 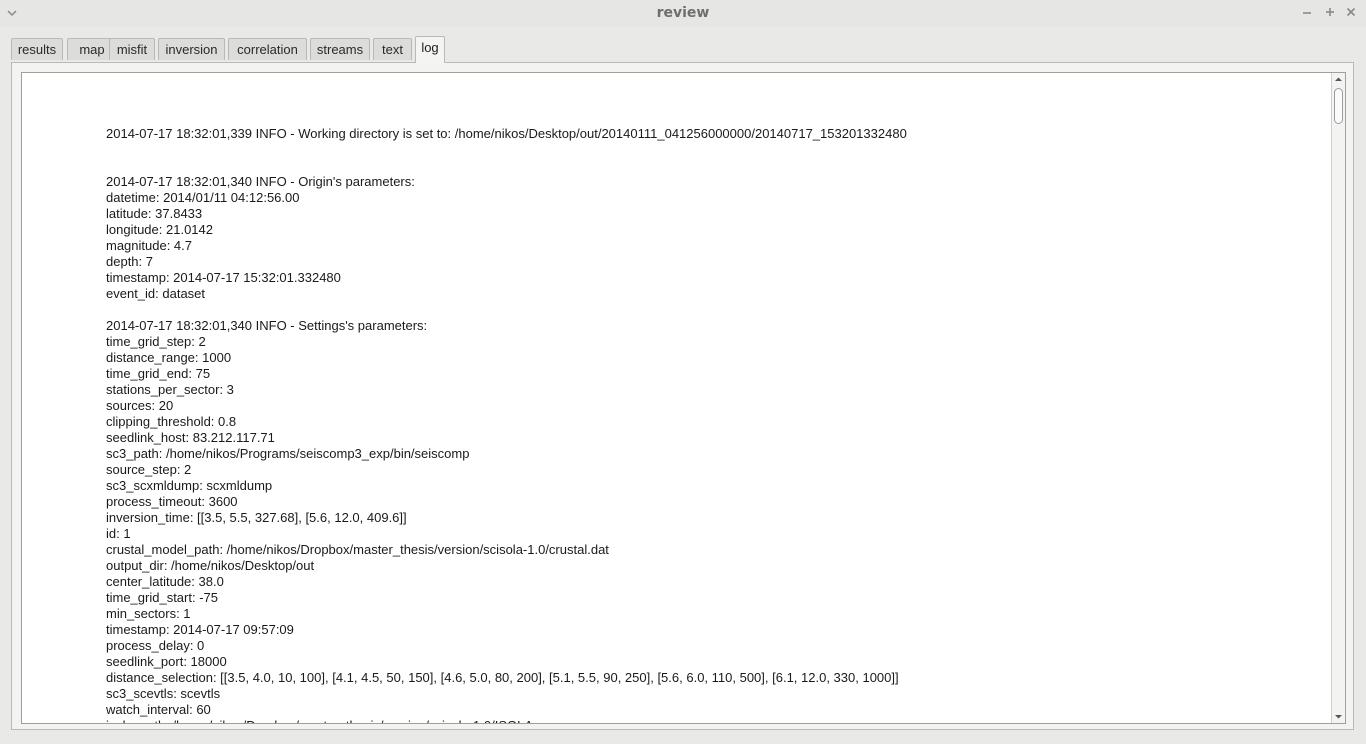 I want to click on scrollbar-thumb, so click(x=1338, y=106).